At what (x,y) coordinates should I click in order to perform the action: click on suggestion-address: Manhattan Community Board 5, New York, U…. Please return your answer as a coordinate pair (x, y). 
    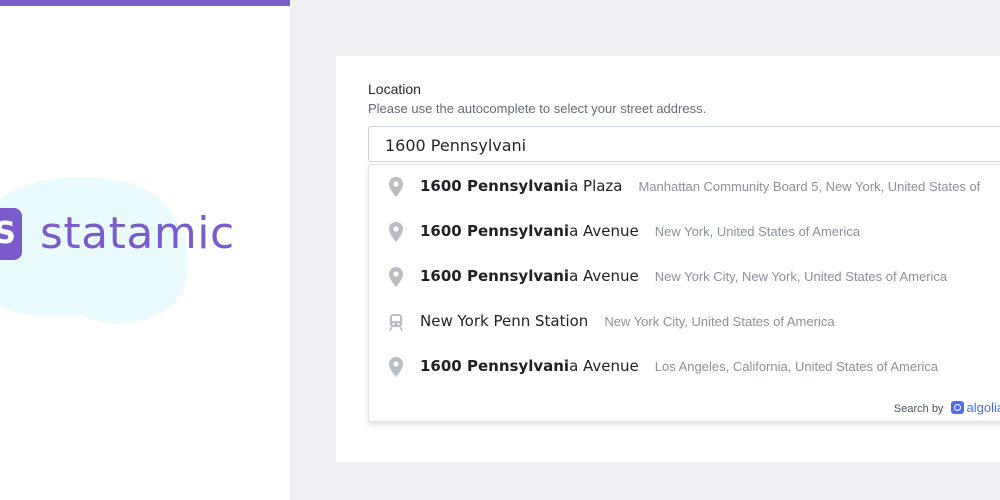
    Looking at the image, I should click on (809, 186).